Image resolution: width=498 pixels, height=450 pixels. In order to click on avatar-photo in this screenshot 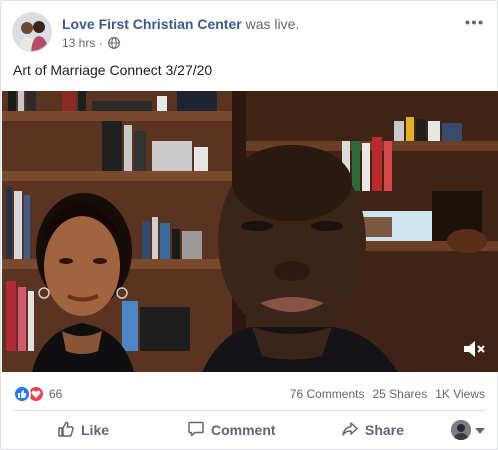, I will do `click(32, 32)`.